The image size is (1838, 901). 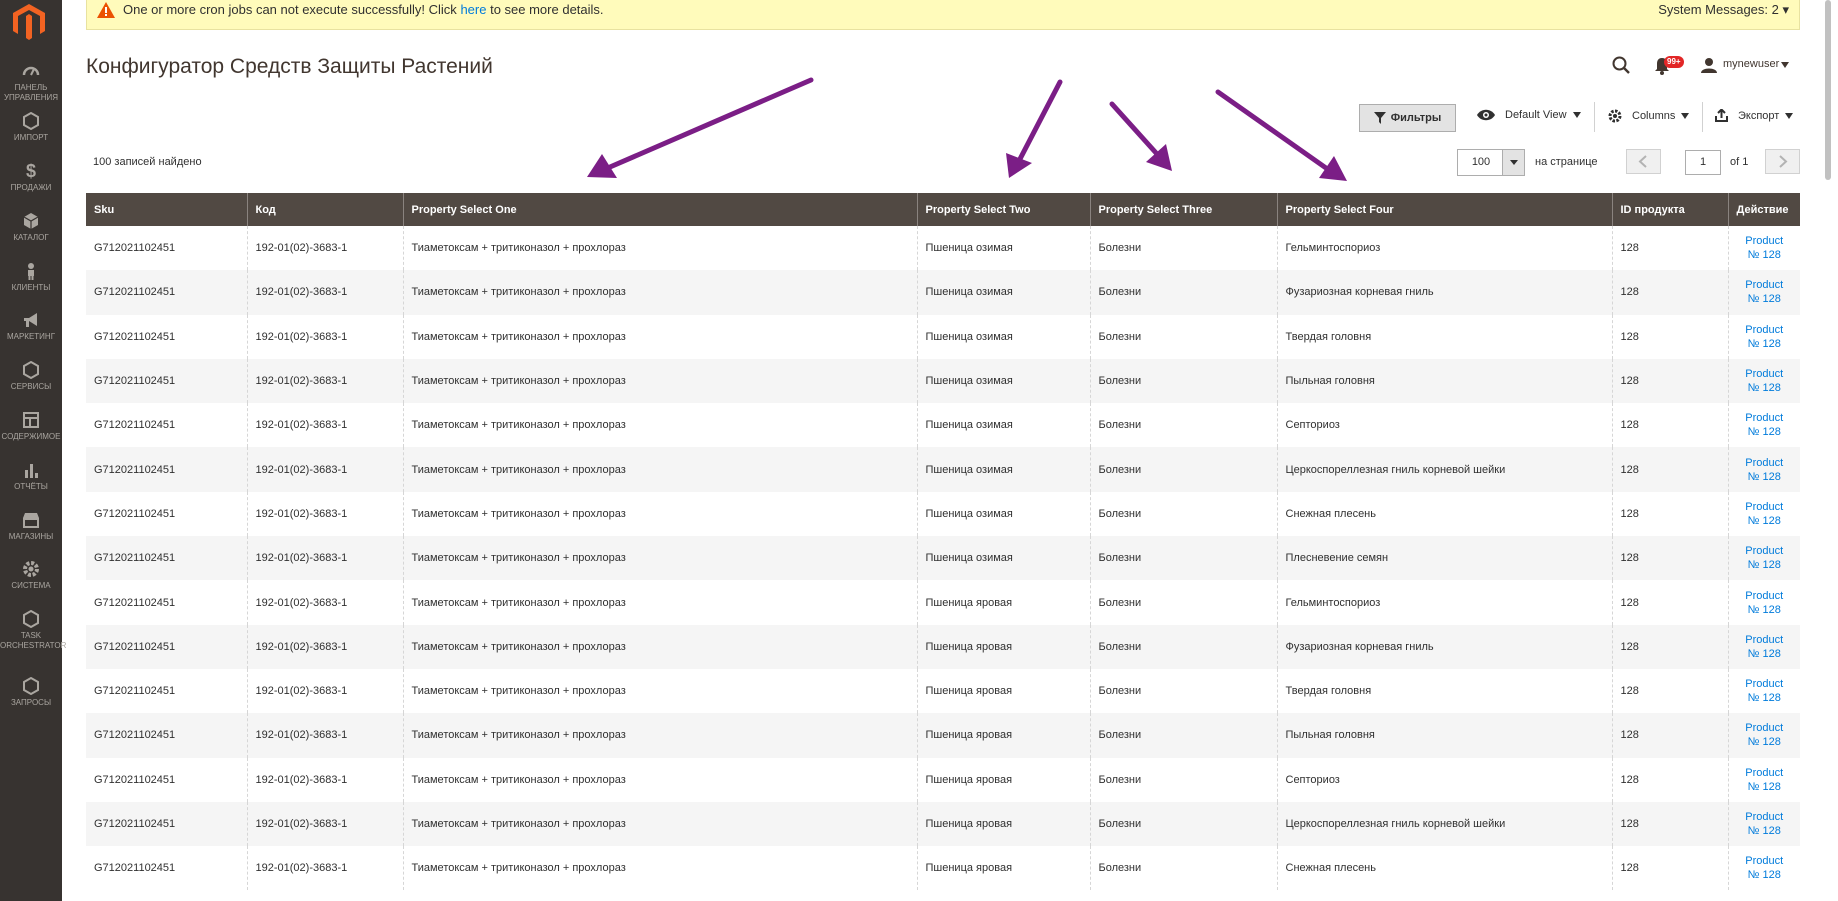 I want to click on column-header: ID продукта, so click(x=1669, y=209).